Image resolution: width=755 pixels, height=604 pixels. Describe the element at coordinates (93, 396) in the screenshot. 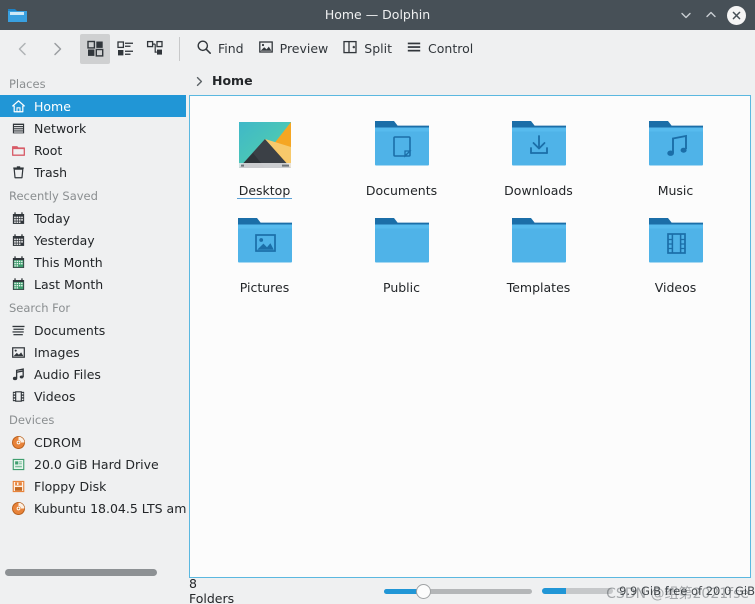

I see `sidebar-item-videos: Videos` at that location.